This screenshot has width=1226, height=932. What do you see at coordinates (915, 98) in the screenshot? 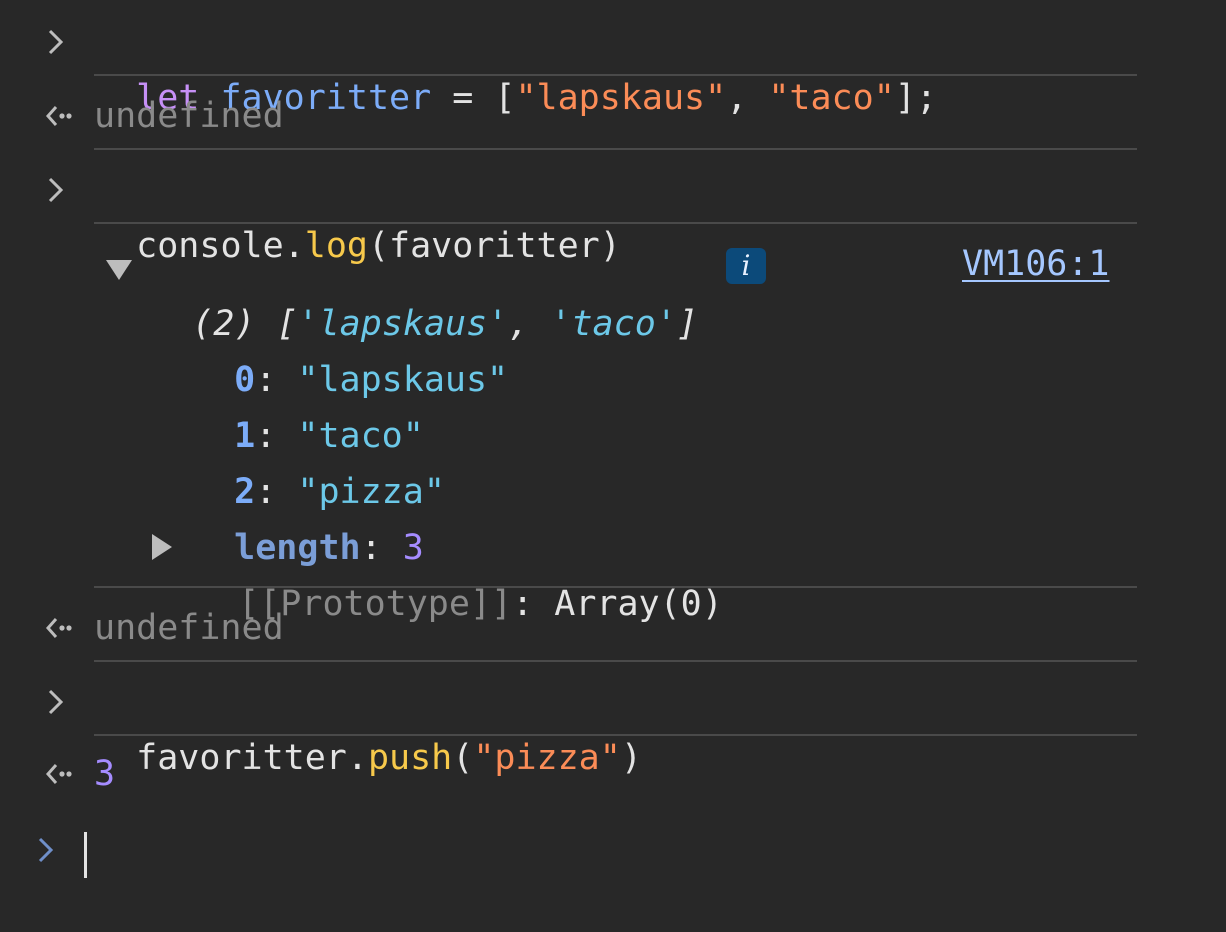
I see `bracket-close: ];` at bounding box center [915, 98].